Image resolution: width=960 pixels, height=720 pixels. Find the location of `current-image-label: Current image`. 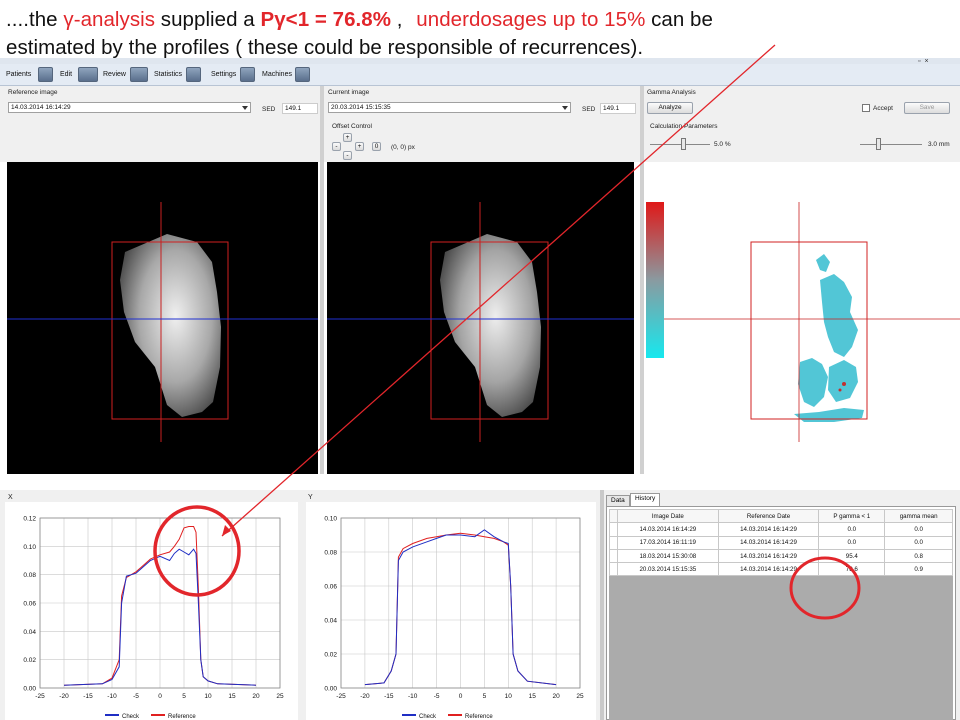

current-image-label: Current image is located at coordinates (349, 92).